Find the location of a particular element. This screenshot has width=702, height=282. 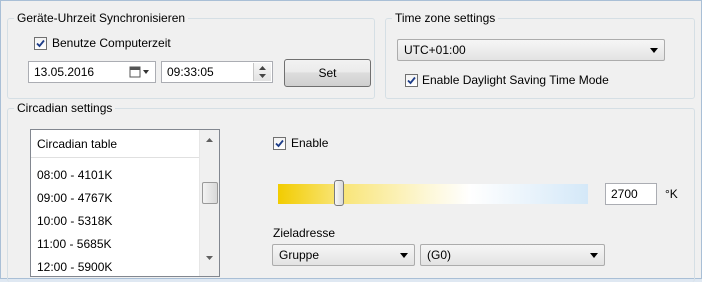

enable-checkbox is located at coordinates (279, 143).